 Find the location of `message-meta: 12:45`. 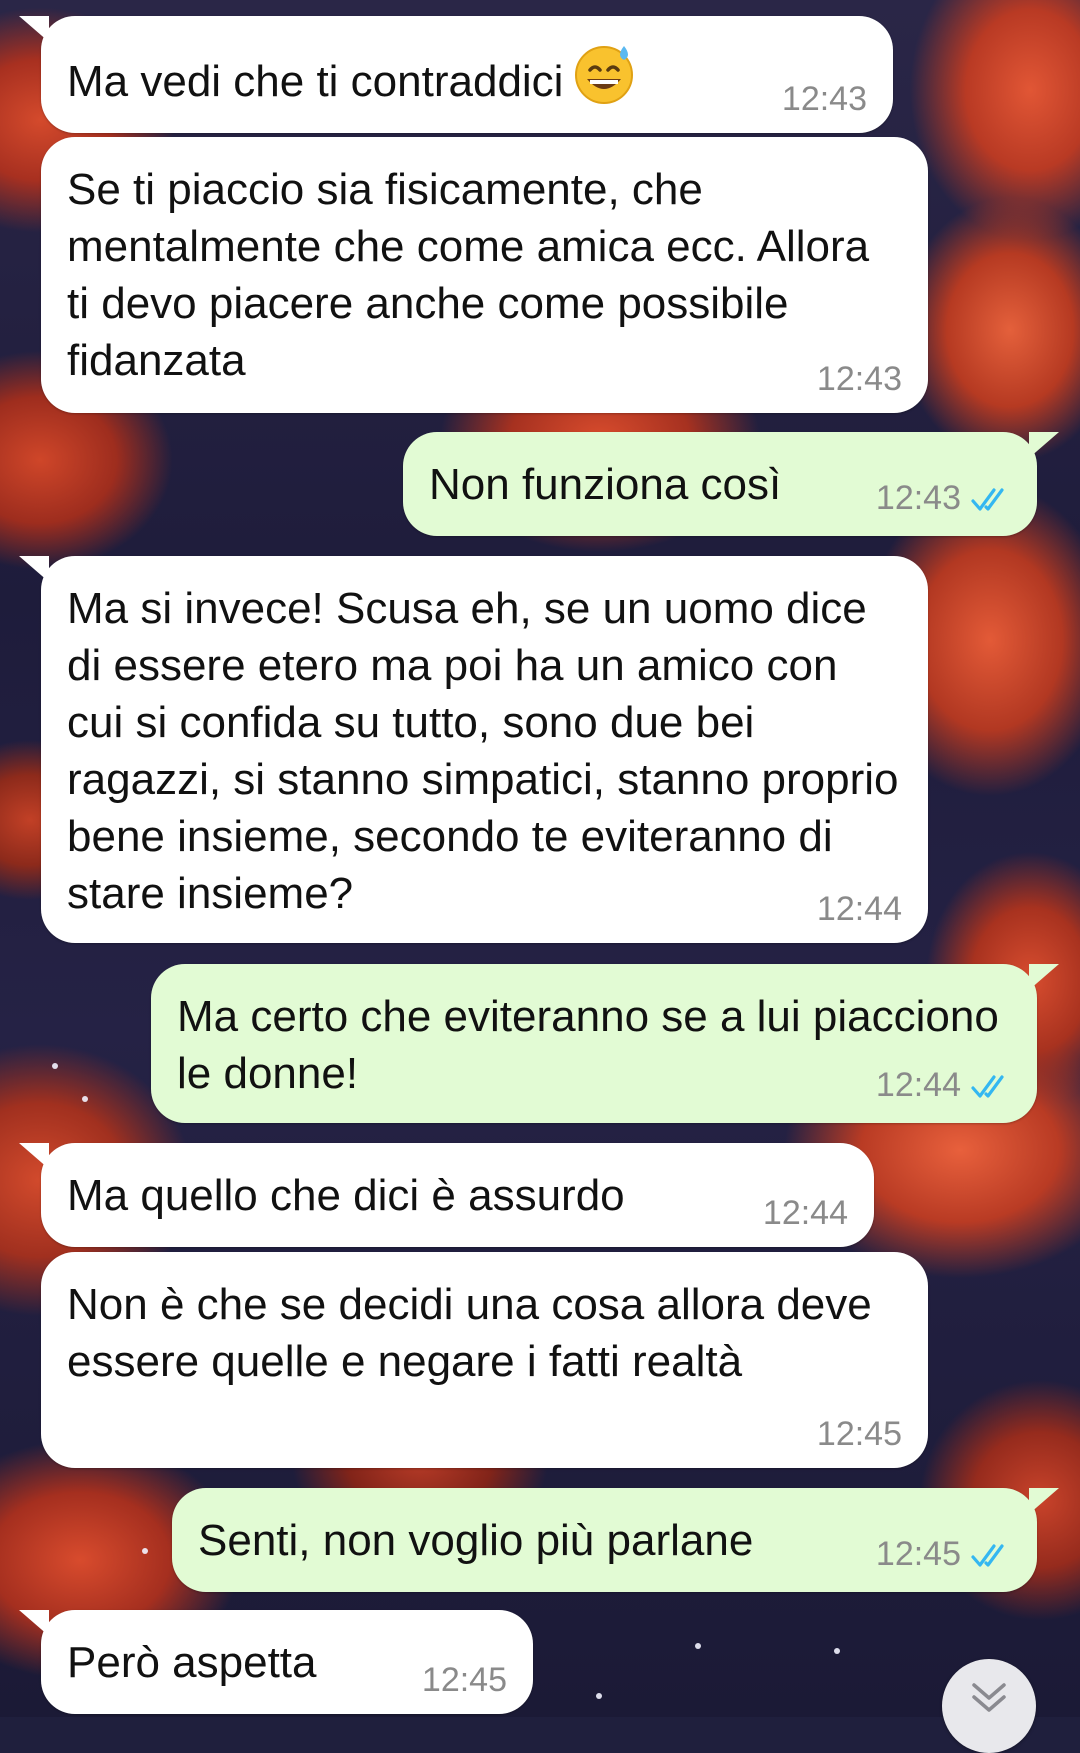

message-meta: 12:45 is located at coordinates (943, 1556).